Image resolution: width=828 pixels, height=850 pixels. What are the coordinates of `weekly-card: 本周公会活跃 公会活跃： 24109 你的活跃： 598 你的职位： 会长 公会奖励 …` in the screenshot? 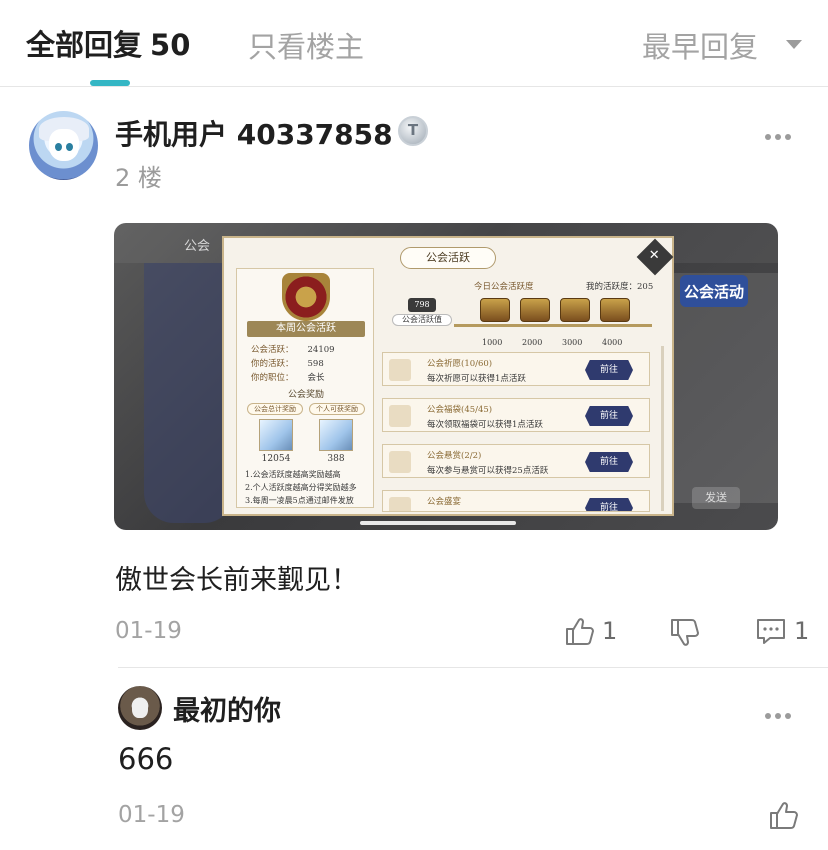 It's located at (305, 388).